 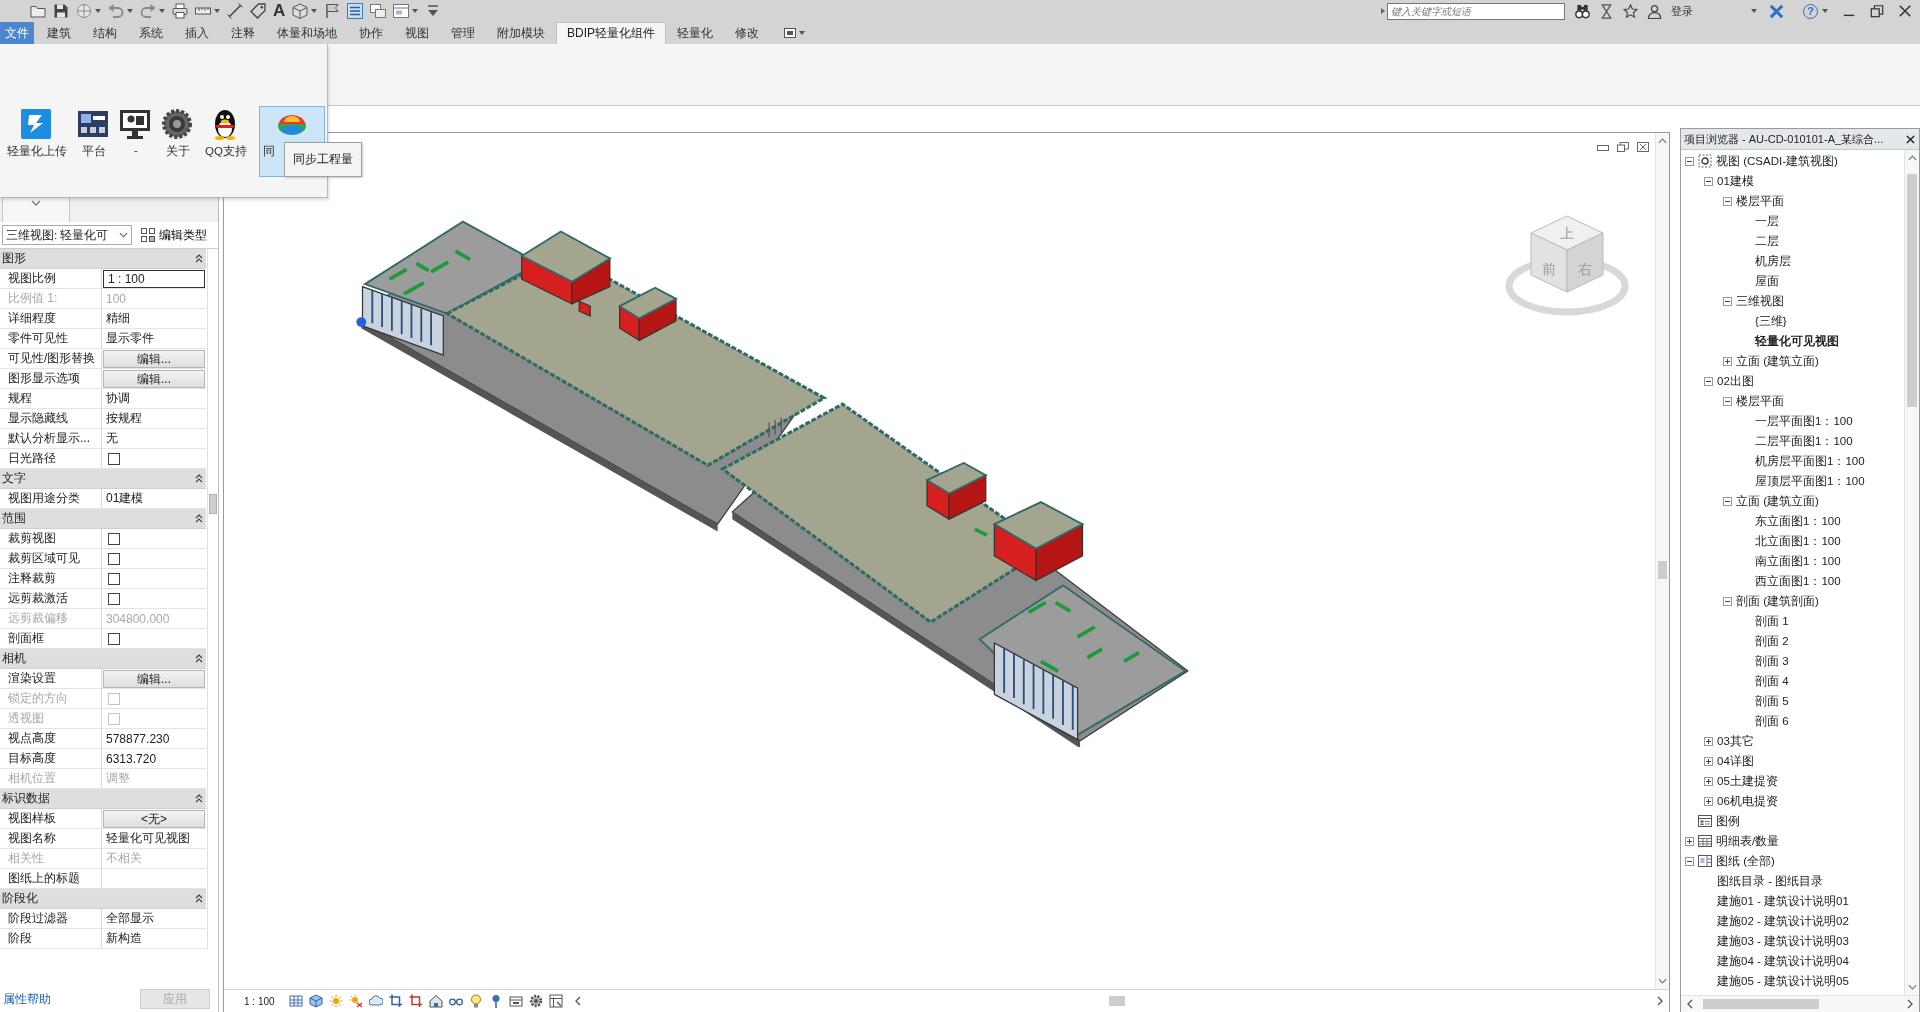 What do you see at coordinates (27, 999) in the screenshot?
I see `help-link: 属性帮助` at bounding box center [27, 999].